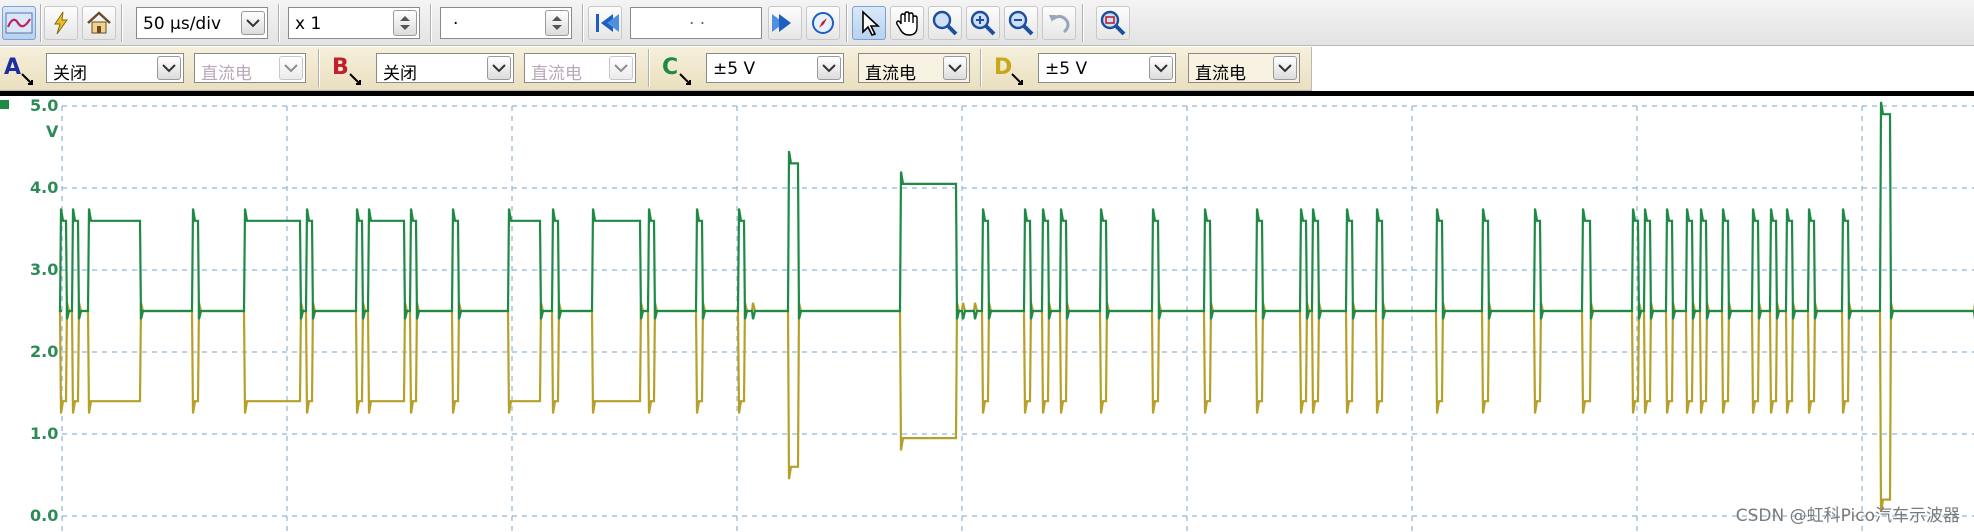 The height and width of the screenshot is (532, 1974). Describe the element at coordinates (70, 74) in the screenshot. I see `channel-a-range-value: 关闭` at that location.